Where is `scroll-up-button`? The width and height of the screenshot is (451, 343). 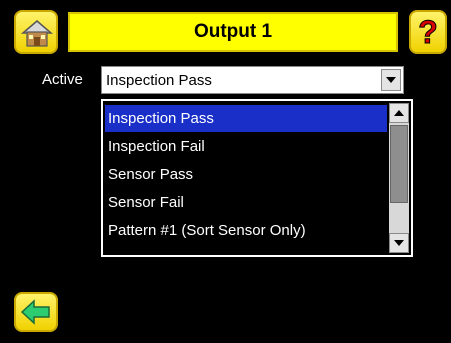 scroll-up-button is located at coordinates (399, 113).